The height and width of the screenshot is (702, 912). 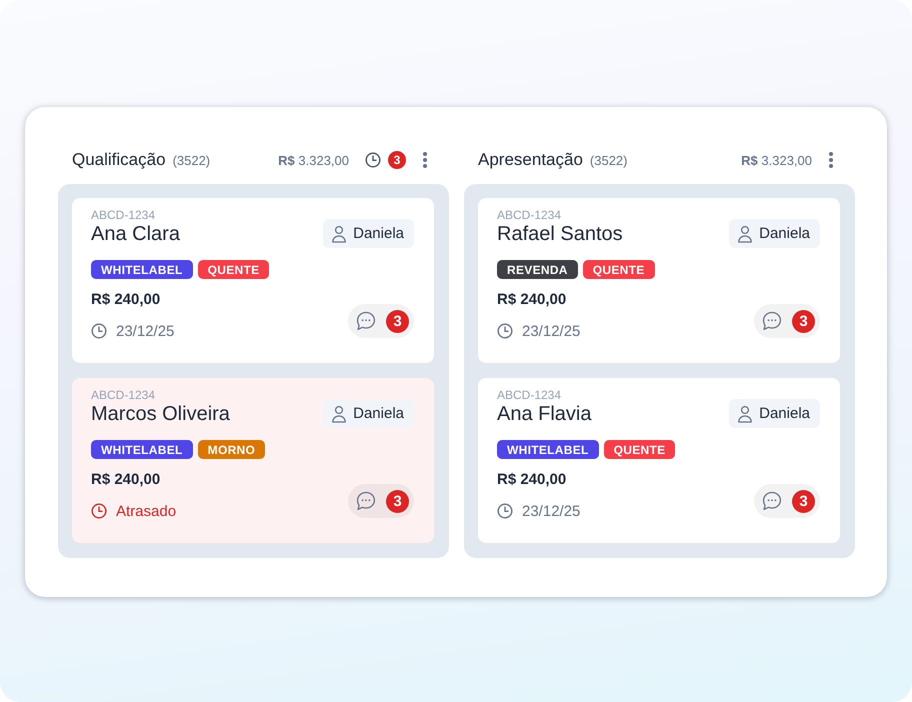 What do you see at coordinates (530, 160) in the screenshot?
I see `column-title: Apresentação` at bounding box center [530, 160].